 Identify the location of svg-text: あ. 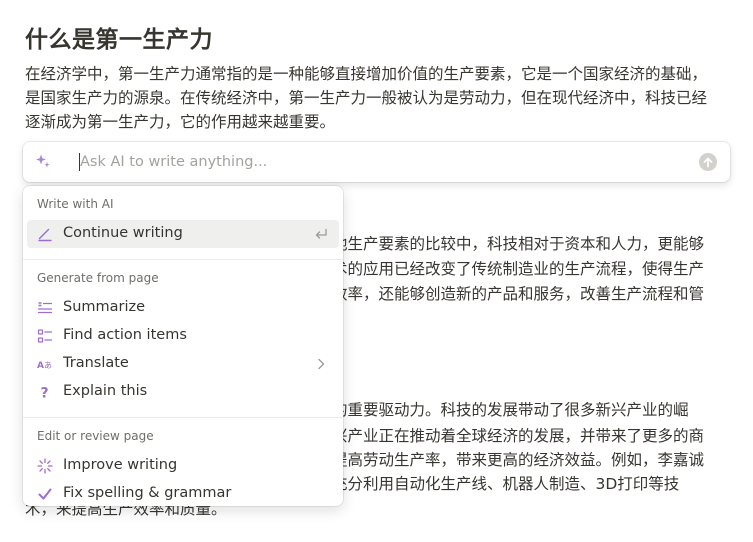
(48, 365).